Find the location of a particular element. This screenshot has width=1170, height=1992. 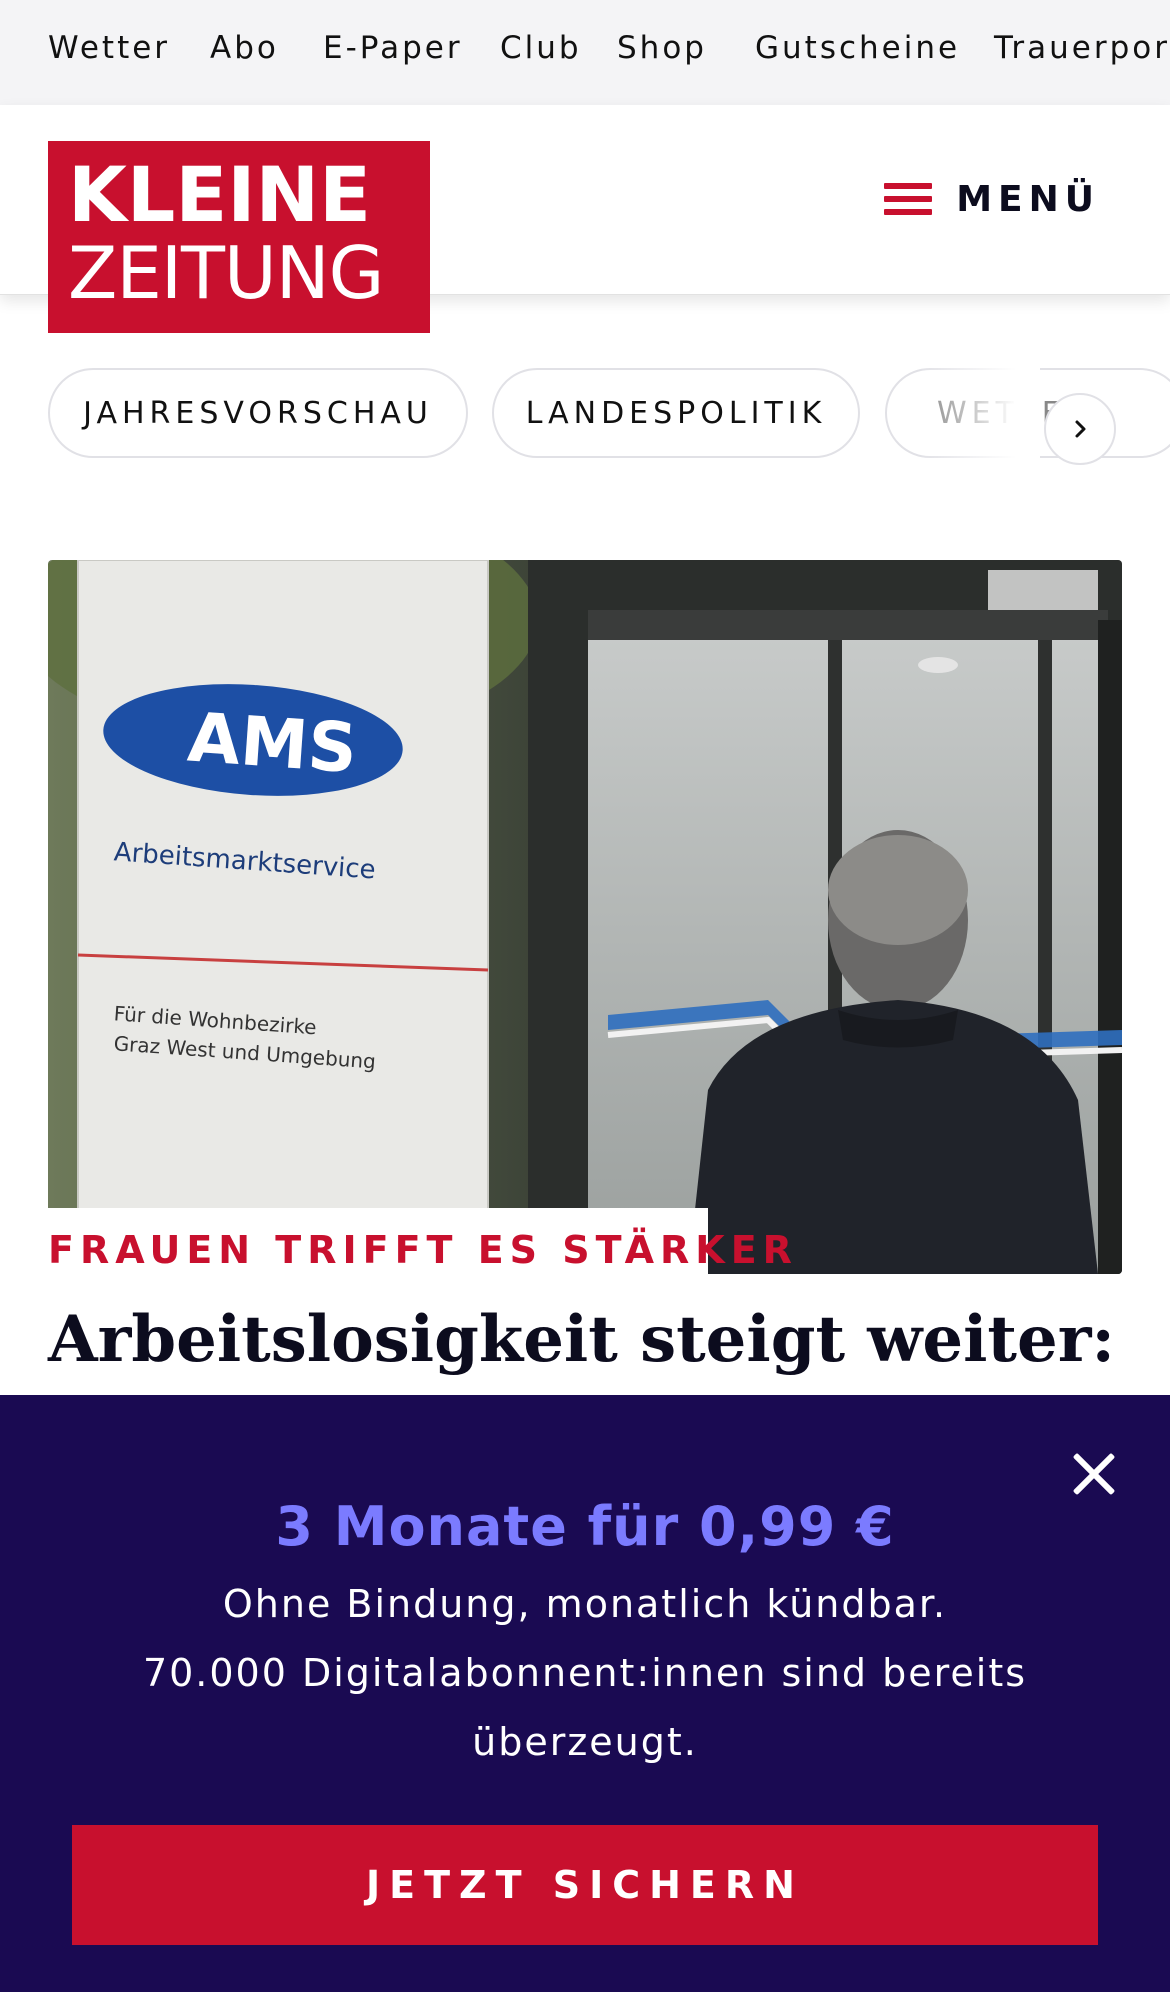

nav-link-gutscheine: Gutscheine is located at coordinates (857, 48).